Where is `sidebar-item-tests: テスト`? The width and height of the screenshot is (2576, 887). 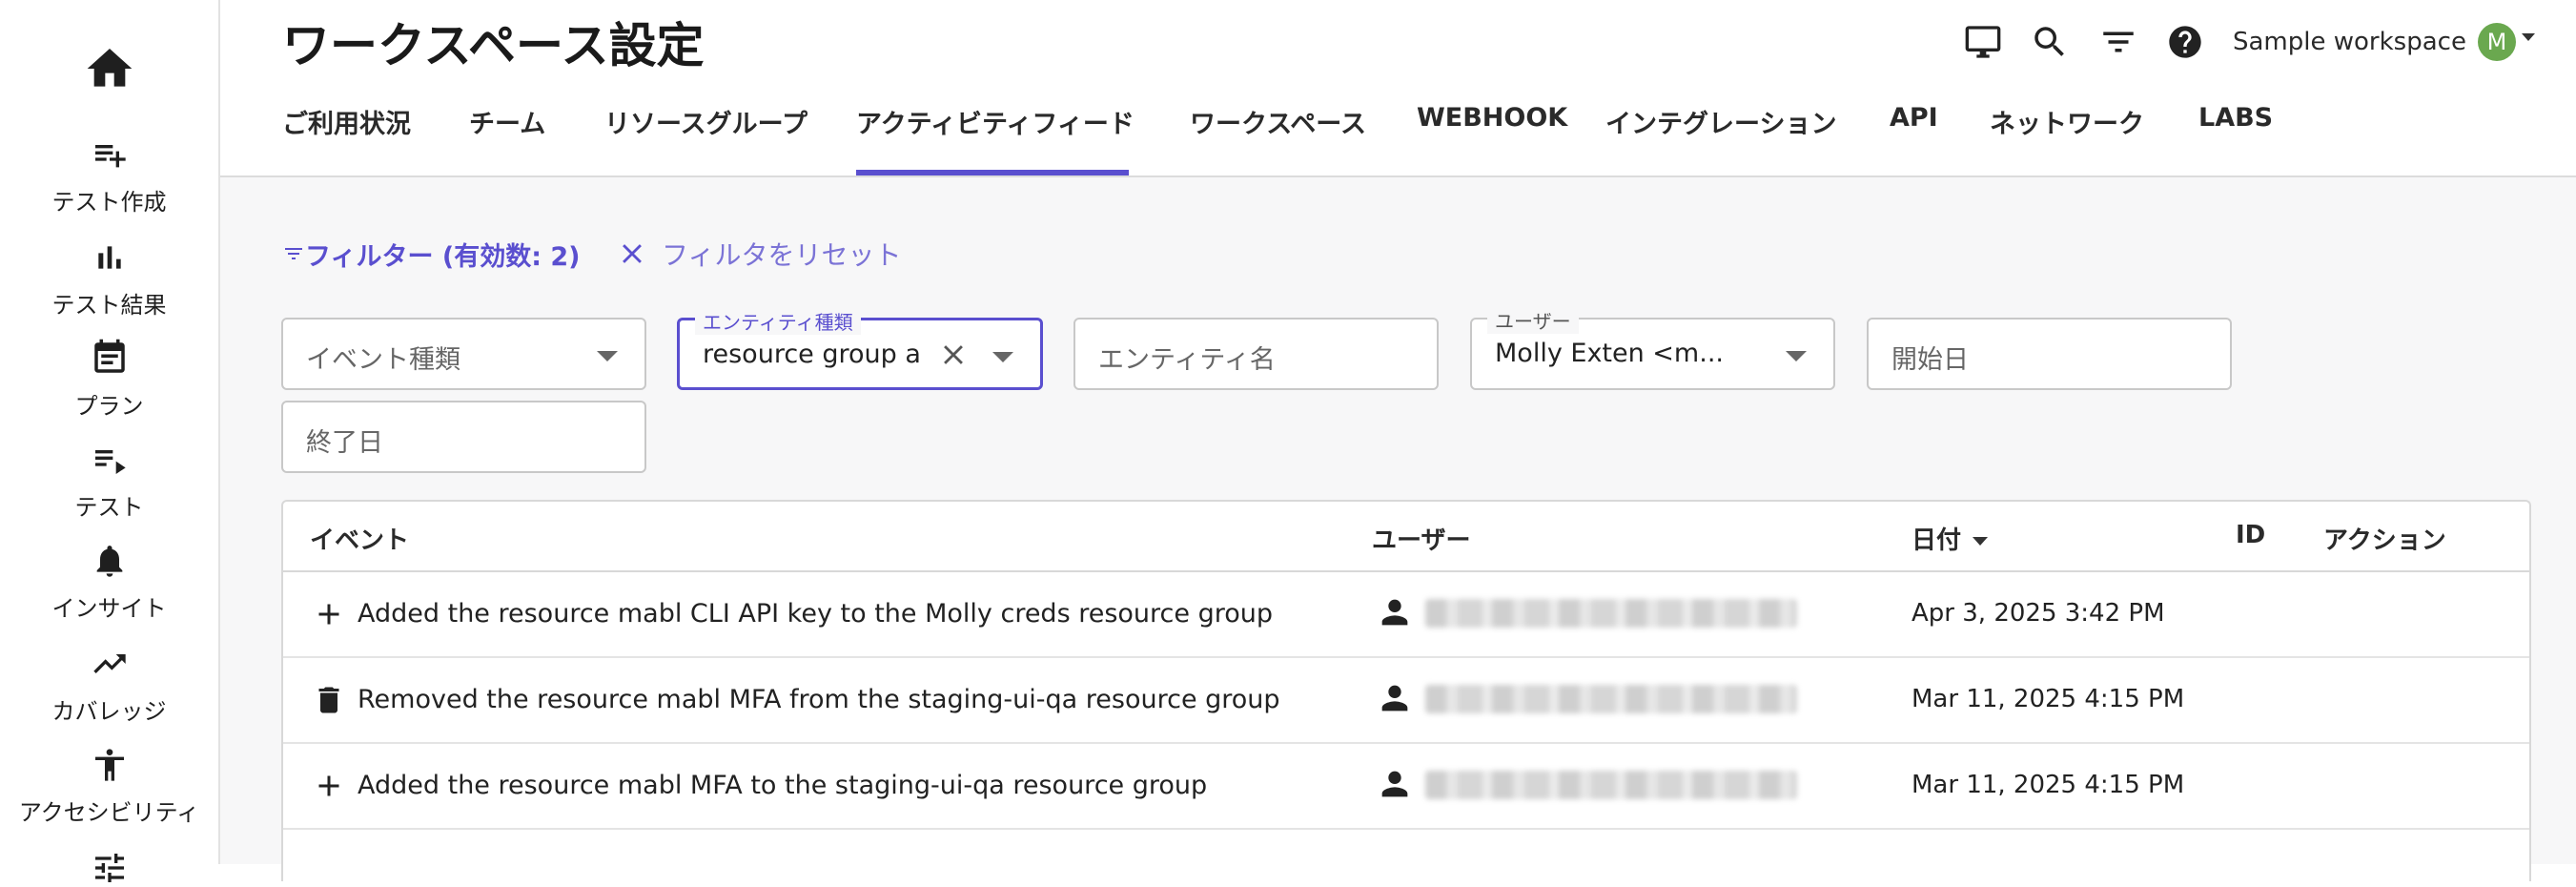 sidebar-item-tests: テスト is located at coordinates (109, 481).